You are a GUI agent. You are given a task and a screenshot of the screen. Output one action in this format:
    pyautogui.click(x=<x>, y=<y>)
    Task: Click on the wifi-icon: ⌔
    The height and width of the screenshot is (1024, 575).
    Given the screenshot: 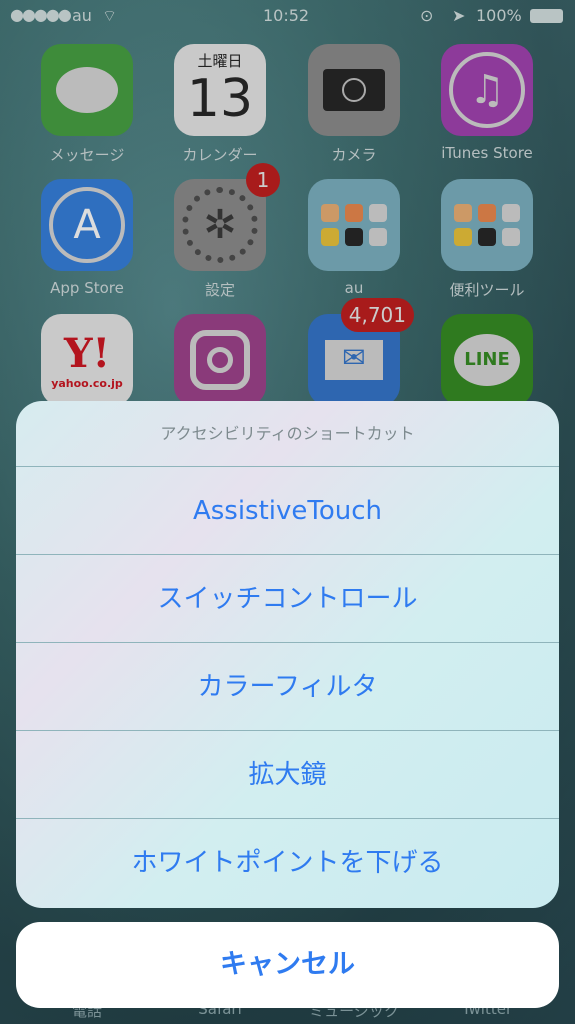 What is the action you would take?
    pyautogui.click(x=110, y=15)
    